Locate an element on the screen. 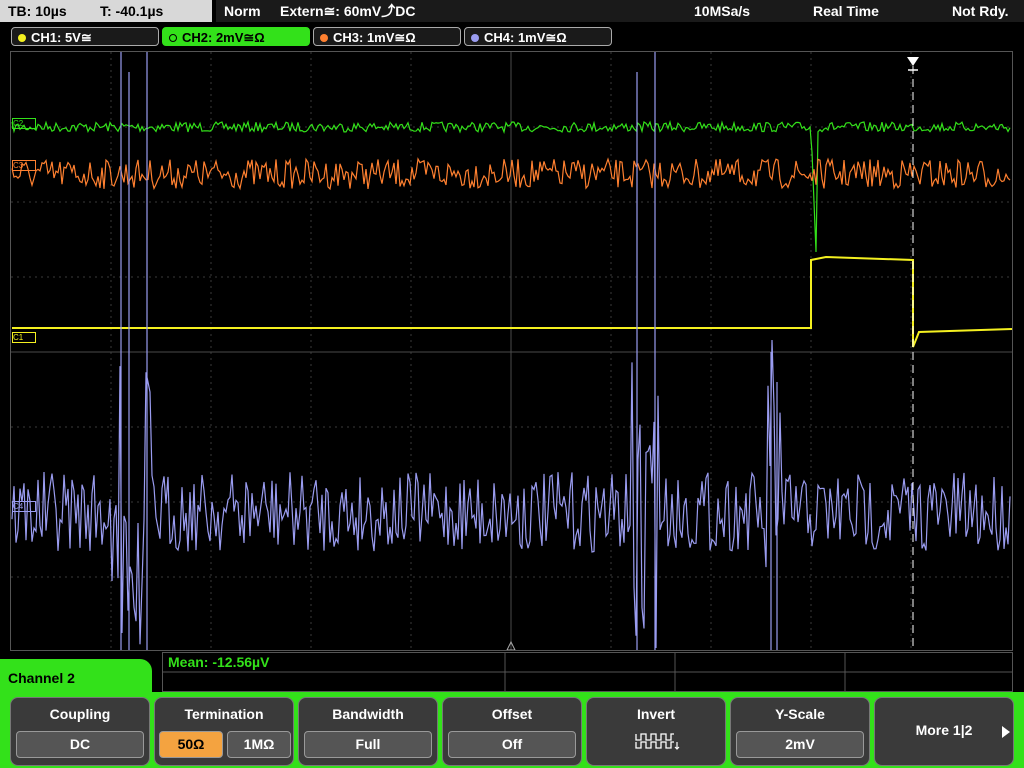 This screenshot has width=1024, height=768. coupling-softkey: Coupling DC is located at coordinates (80, 731).